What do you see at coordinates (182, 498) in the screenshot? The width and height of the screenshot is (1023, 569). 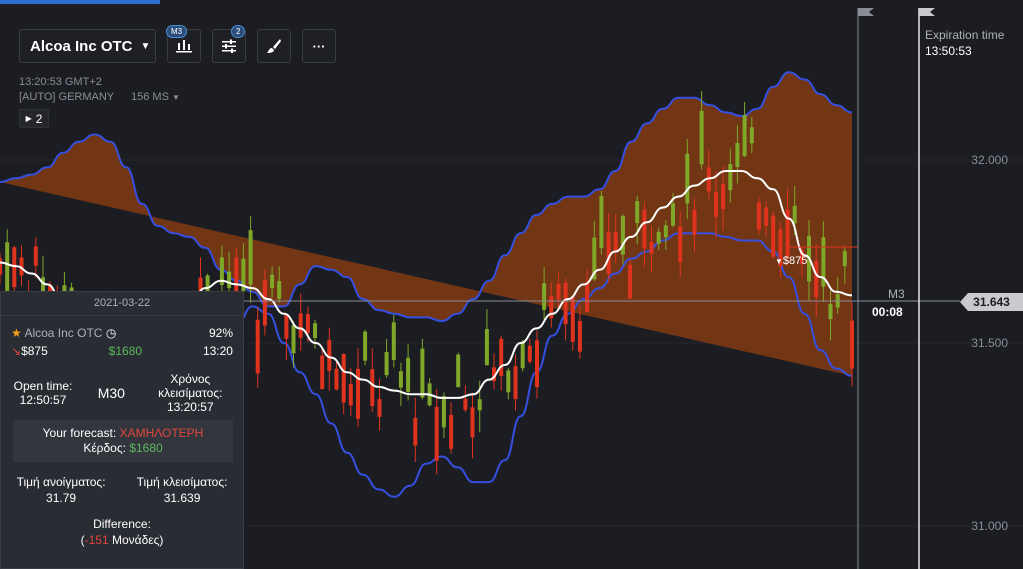 I see `close-price-value: 31.639` at bounding box center [182, 498].